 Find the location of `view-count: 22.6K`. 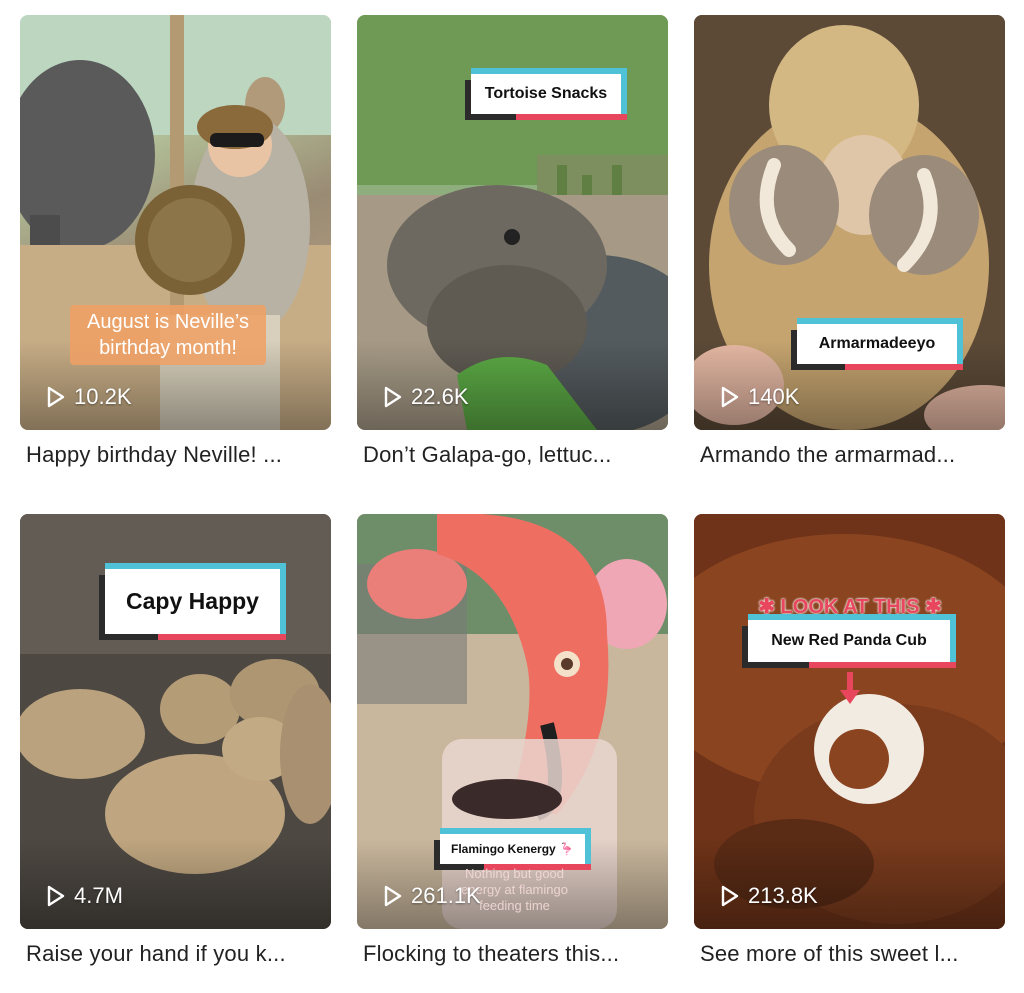

view-count: 22.6K is located at coordinates (426, 397).